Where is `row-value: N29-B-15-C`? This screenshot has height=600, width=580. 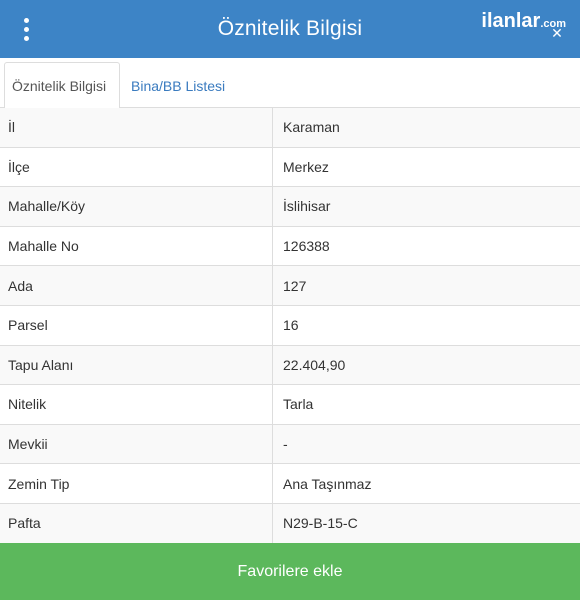
row-value: N29-B-15-C is located at coordinates (320, 523).